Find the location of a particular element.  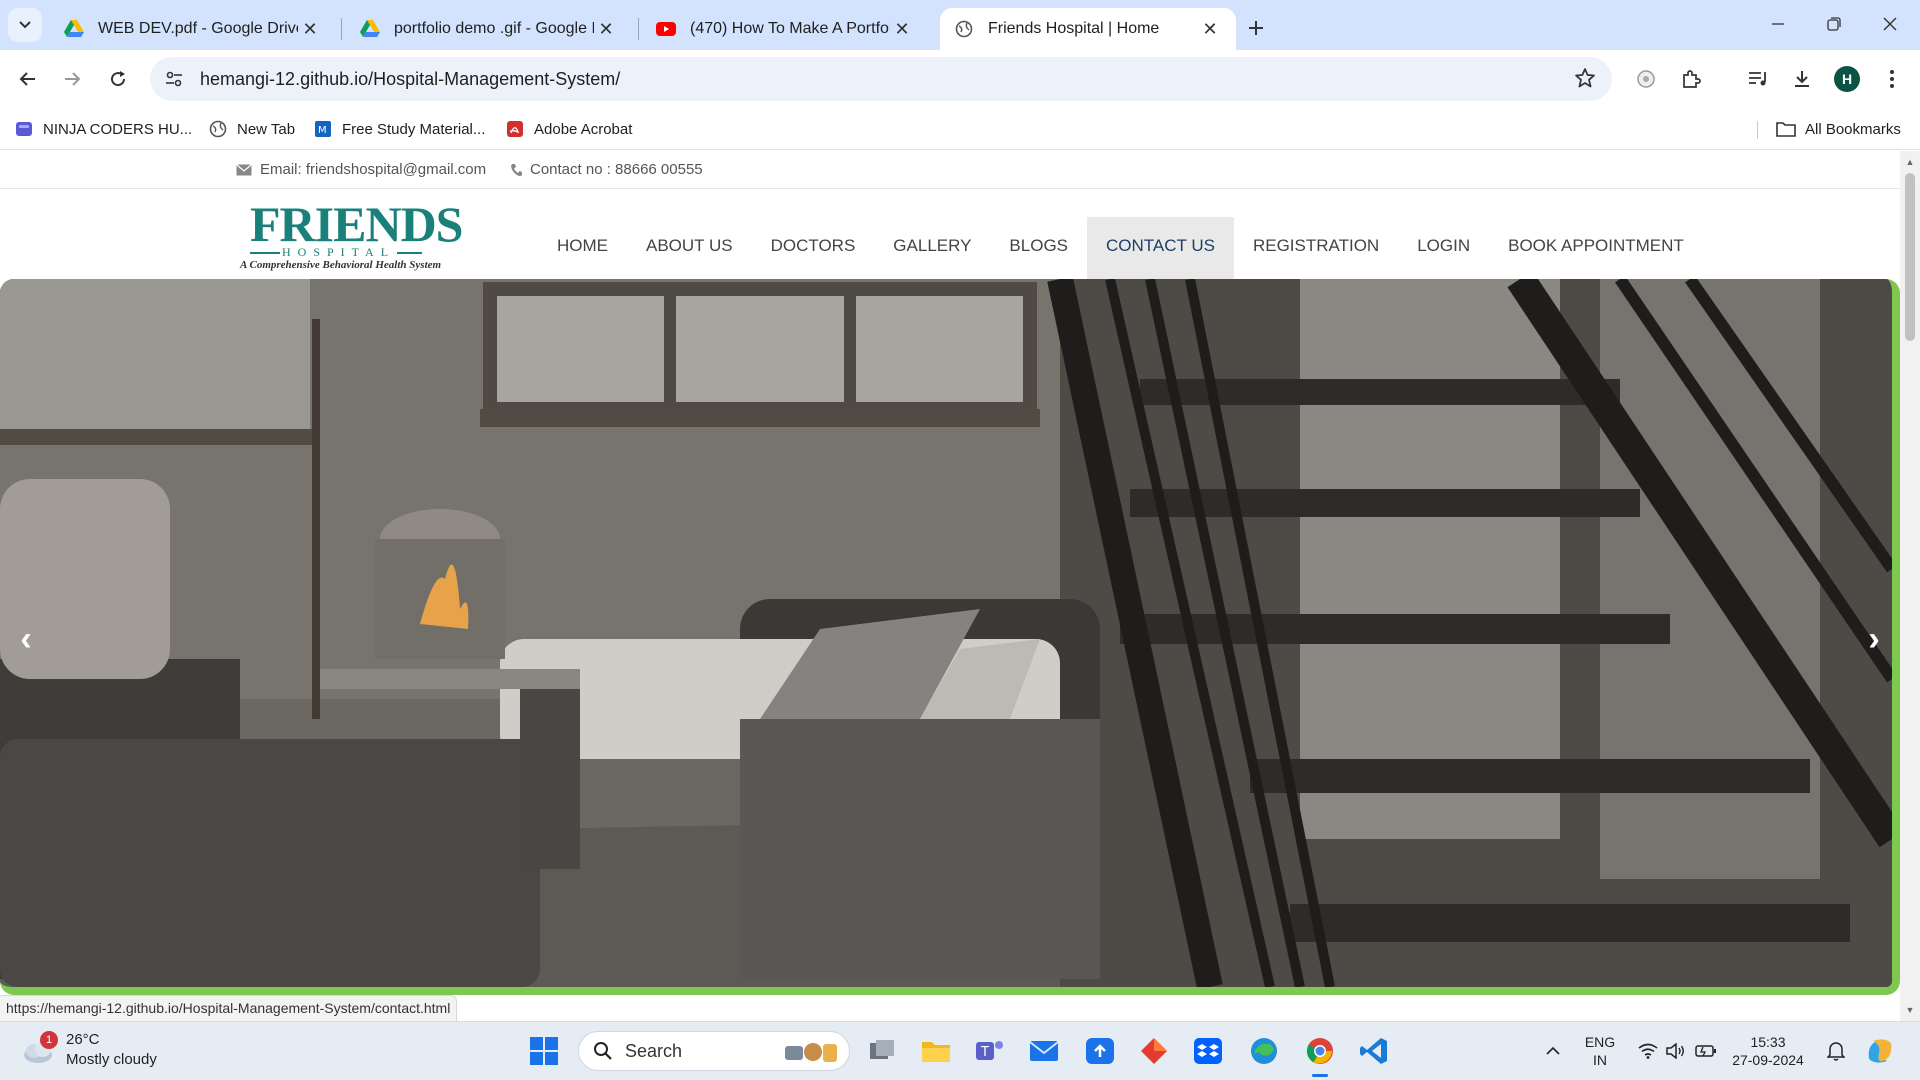

site-info-icon is located at coordinates (174, 79).